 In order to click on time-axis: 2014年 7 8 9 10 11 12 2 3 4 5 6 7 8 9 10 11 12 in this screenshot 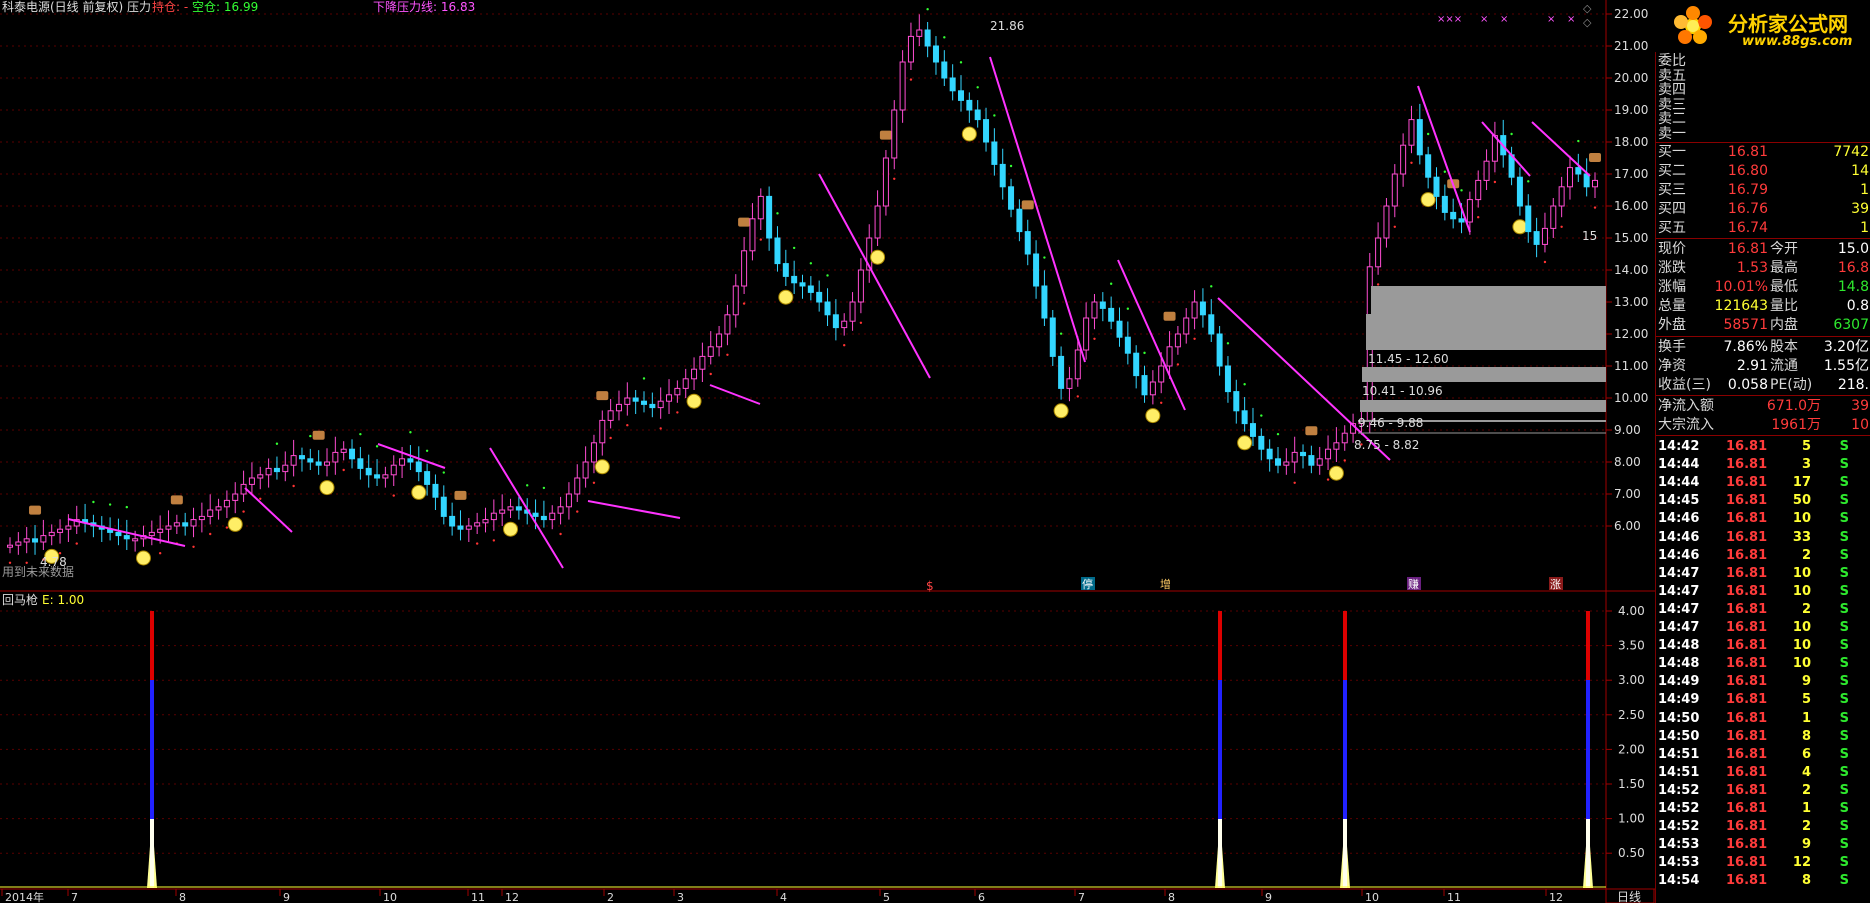, I will do `click(782, 896)`.